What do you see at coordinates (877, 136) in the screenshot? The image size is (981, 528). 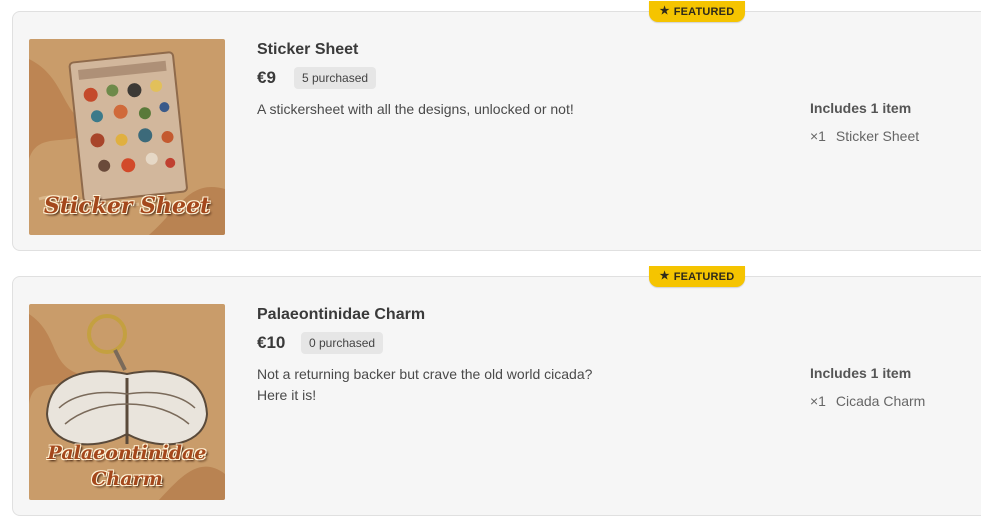 I see `item-name: Sticker Sheet` at bounding box center [877, 136].